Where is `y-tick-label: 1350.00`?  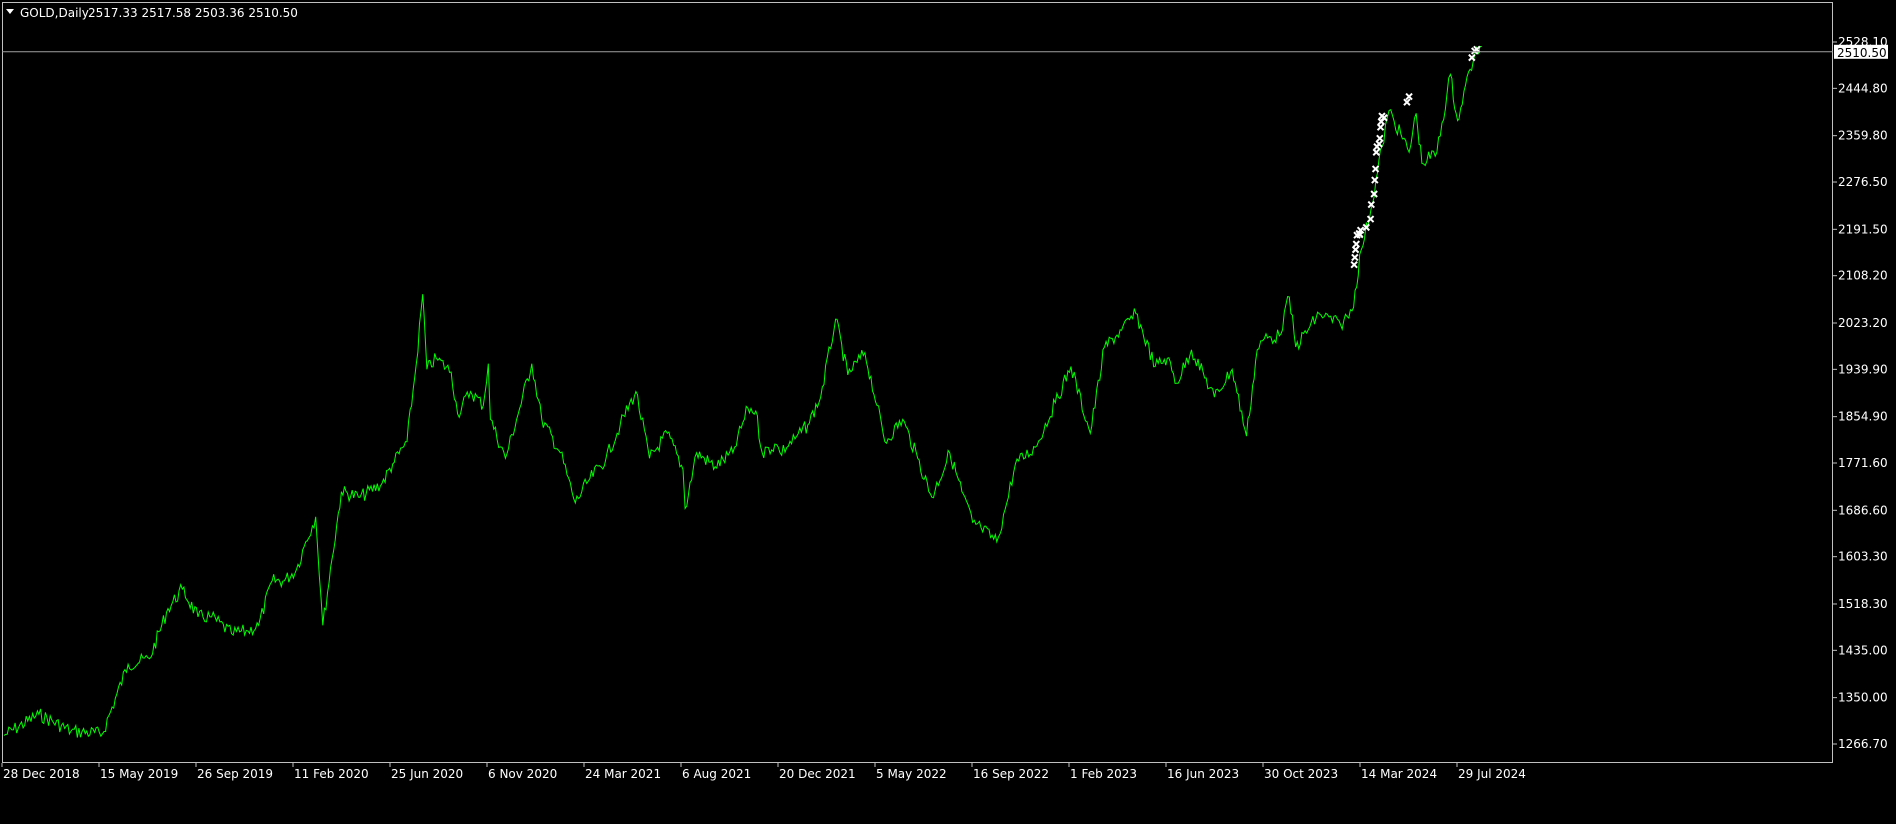
y-tick-label: 1350.00 is located at coordinates (1863, 698).